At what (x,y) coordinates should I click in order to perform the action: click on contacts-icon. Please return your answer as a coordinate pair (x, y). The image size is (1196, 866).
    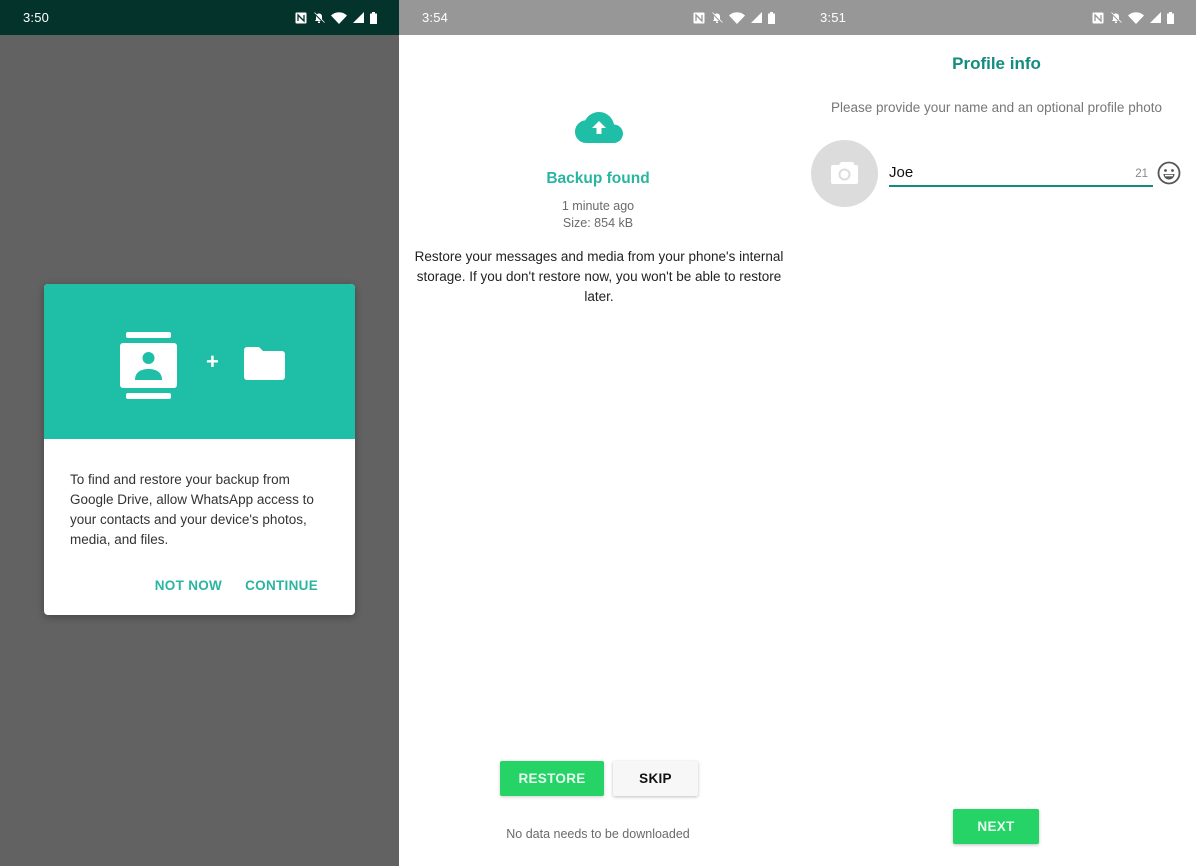
    Looking at the image, I should click on (148, 365).